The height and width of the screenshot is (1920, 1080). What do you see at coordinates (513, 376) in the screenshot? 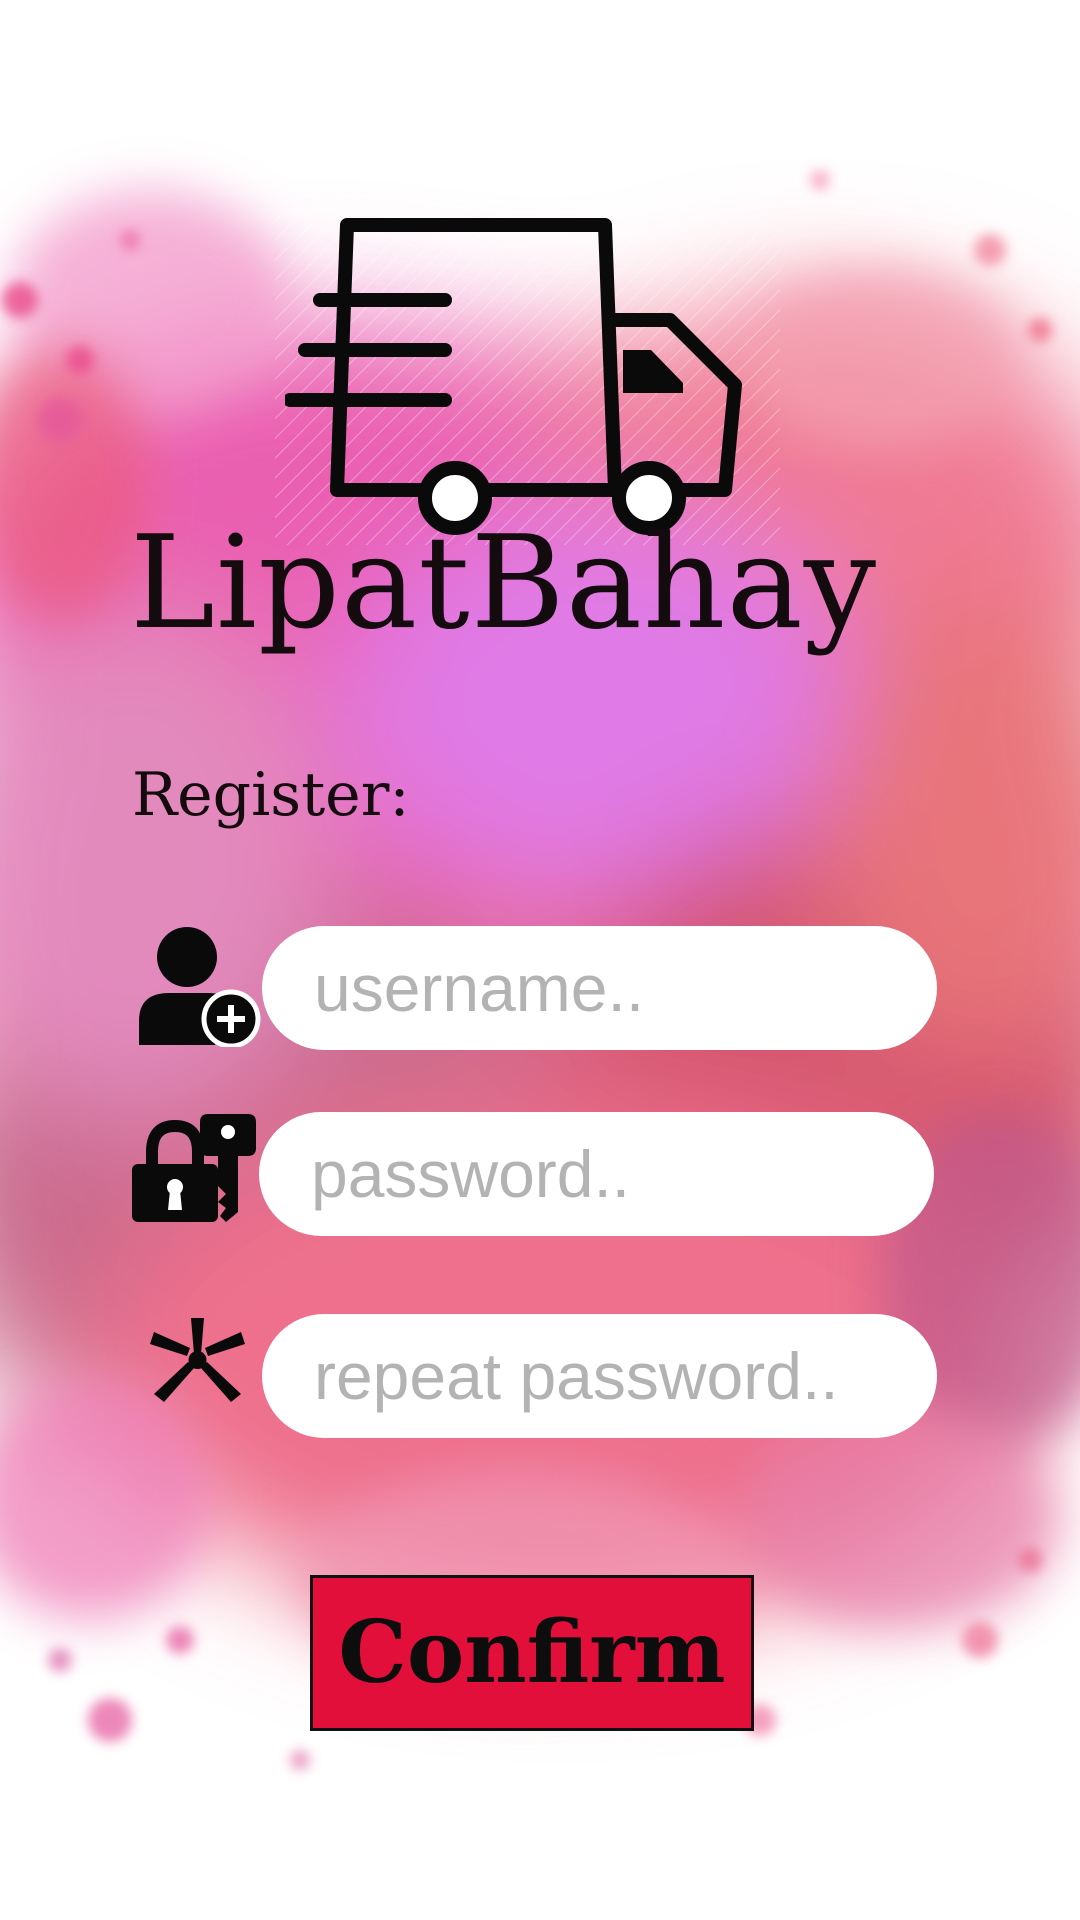
I see `delivery-truck-icon` at bounding box center [513, 376].